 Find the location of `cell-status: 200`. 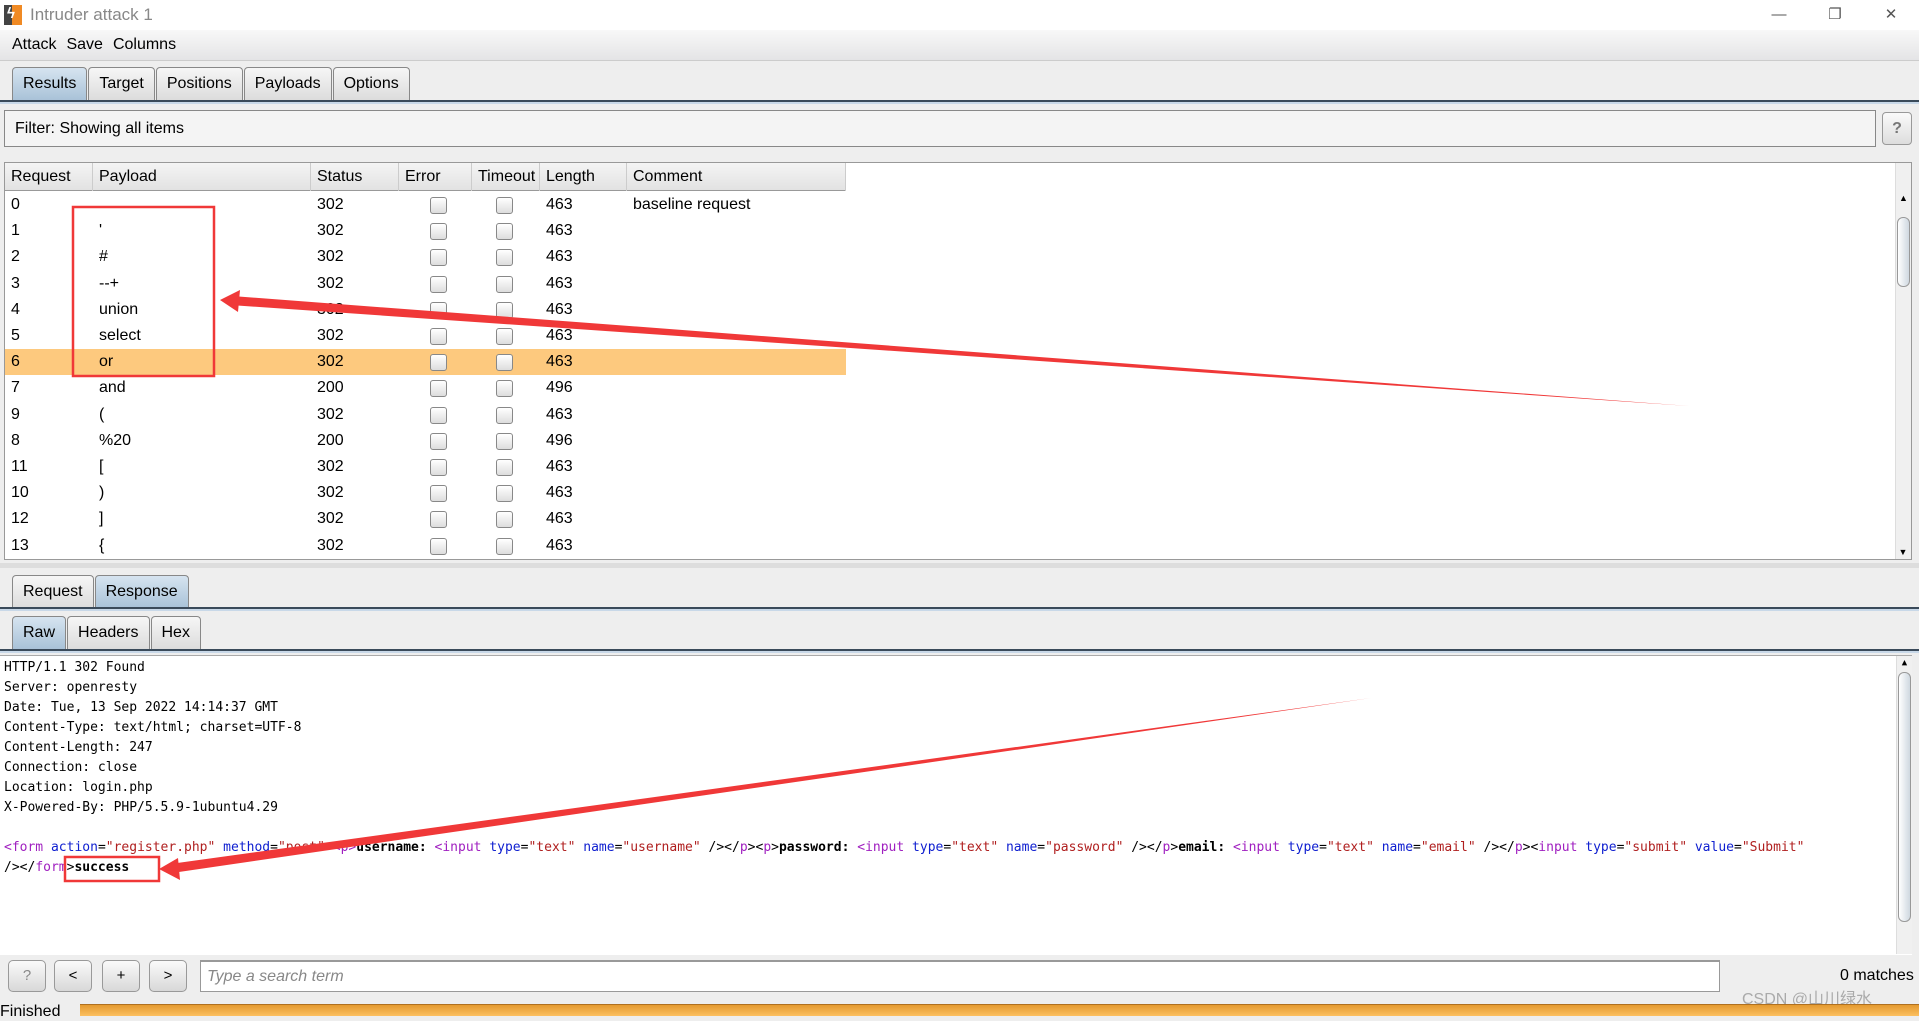

cell-status: 200 is located at coordinates (330, 388).